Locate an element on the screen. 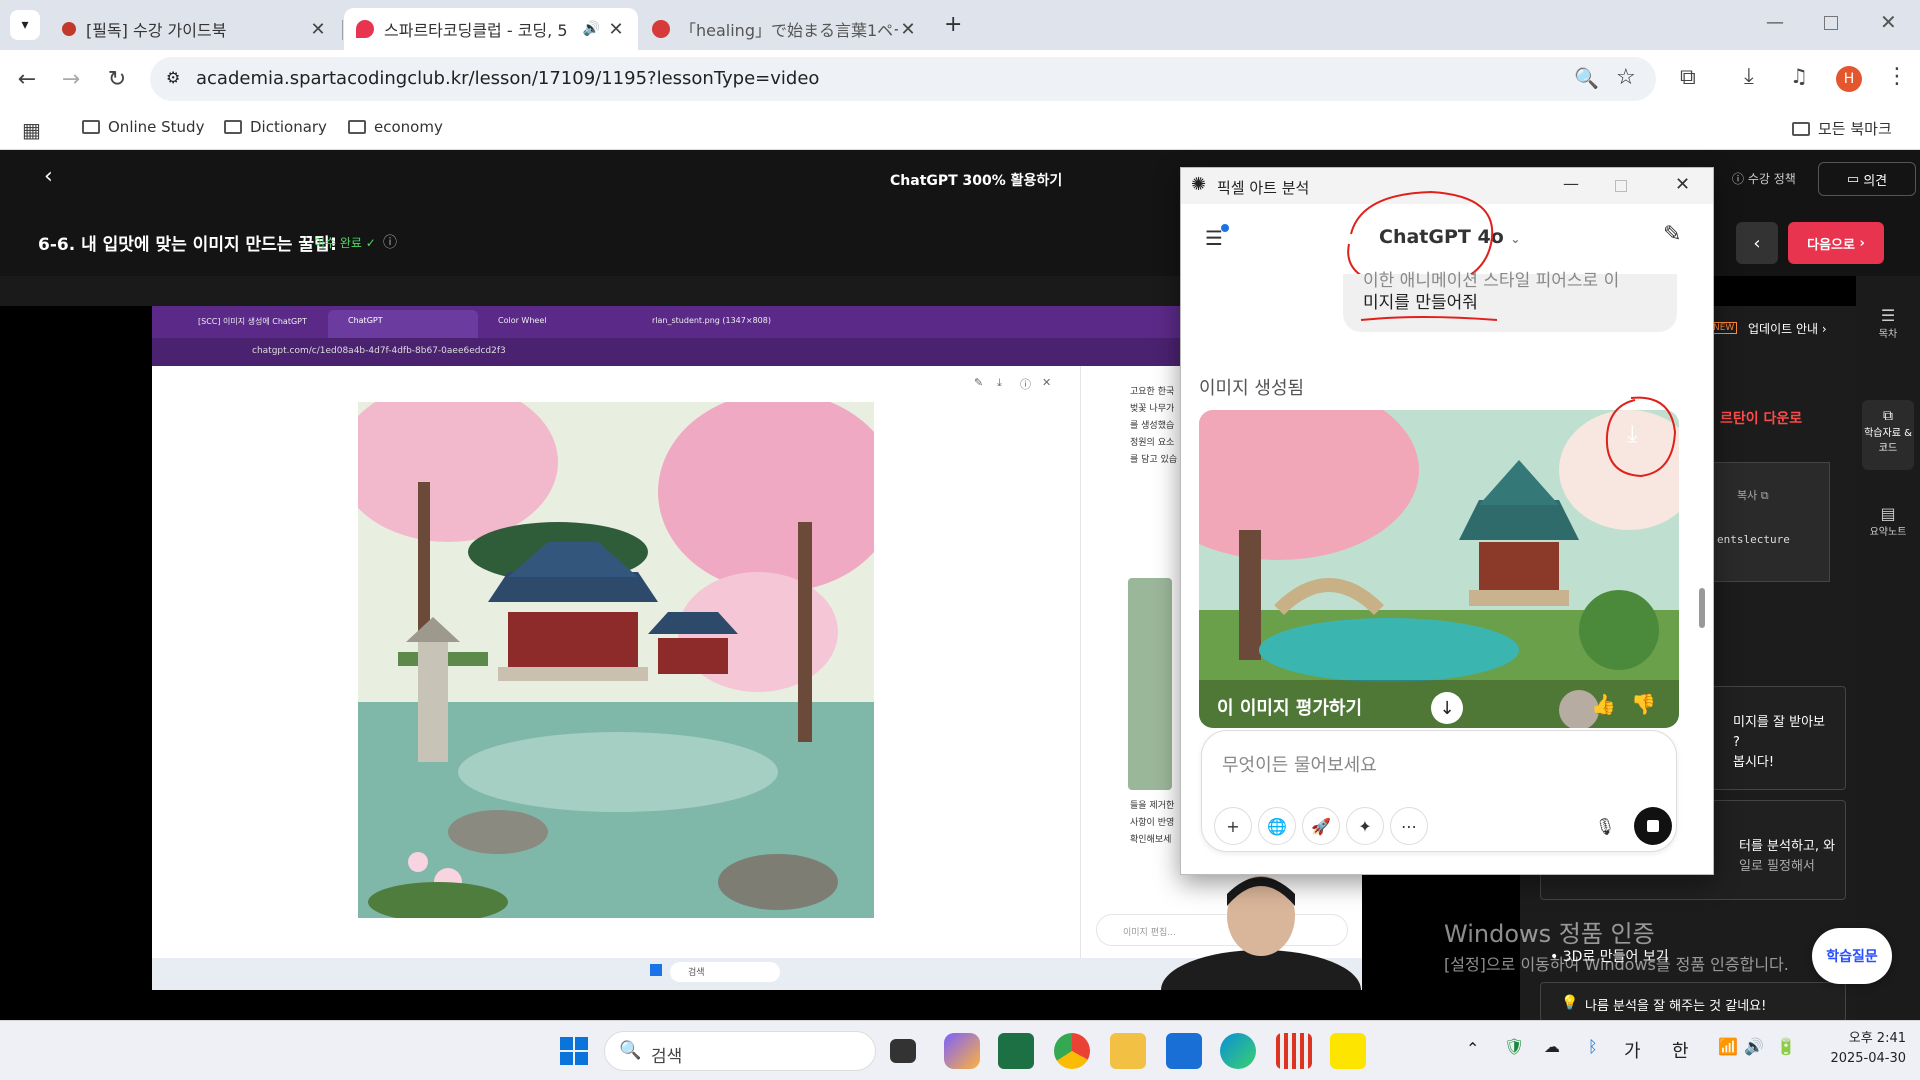 Image resolution: width=1920 pixels, height=1080 pixels. web-search-button: 🌐 is located at coordinates (1277, 826).